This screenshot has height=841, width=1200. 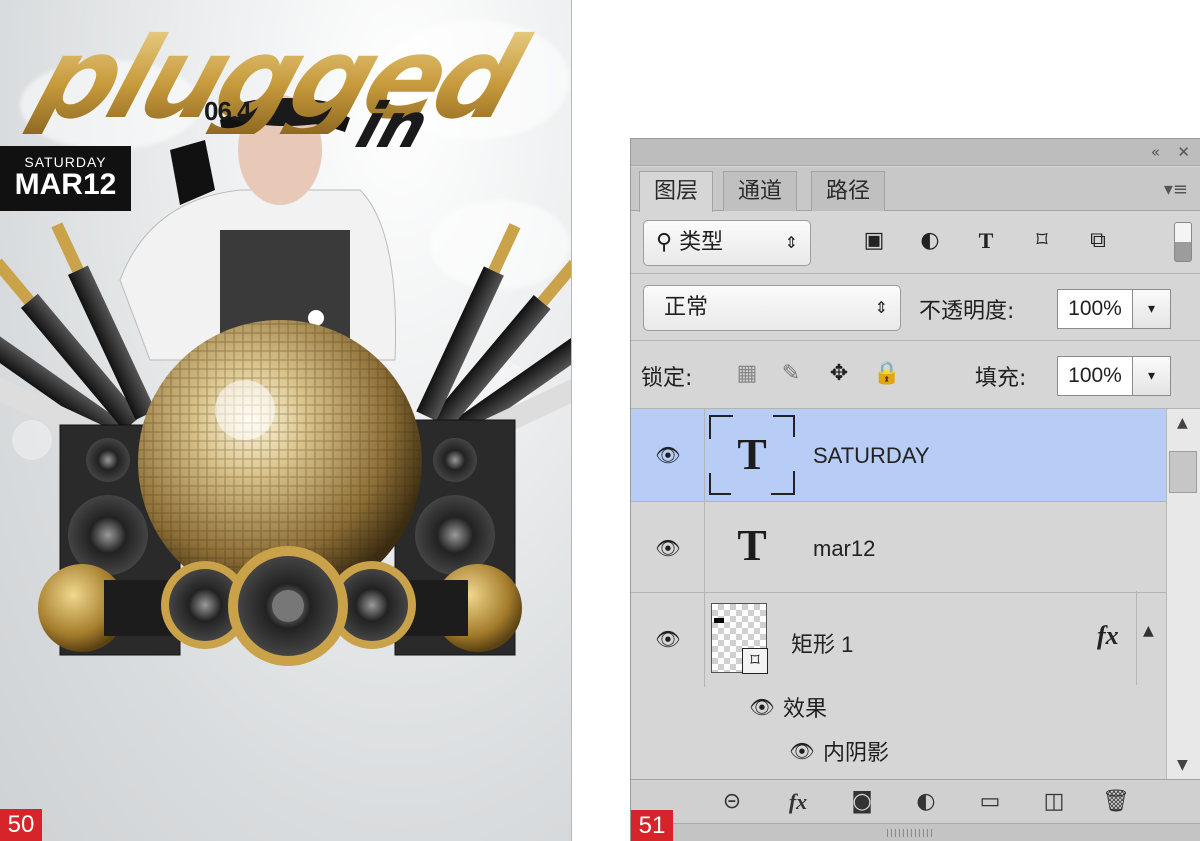 What do you see at coordinates (798, 802) in the screenshot?
I see `layer-style-icon: fx` at bounding box center [798, 802].